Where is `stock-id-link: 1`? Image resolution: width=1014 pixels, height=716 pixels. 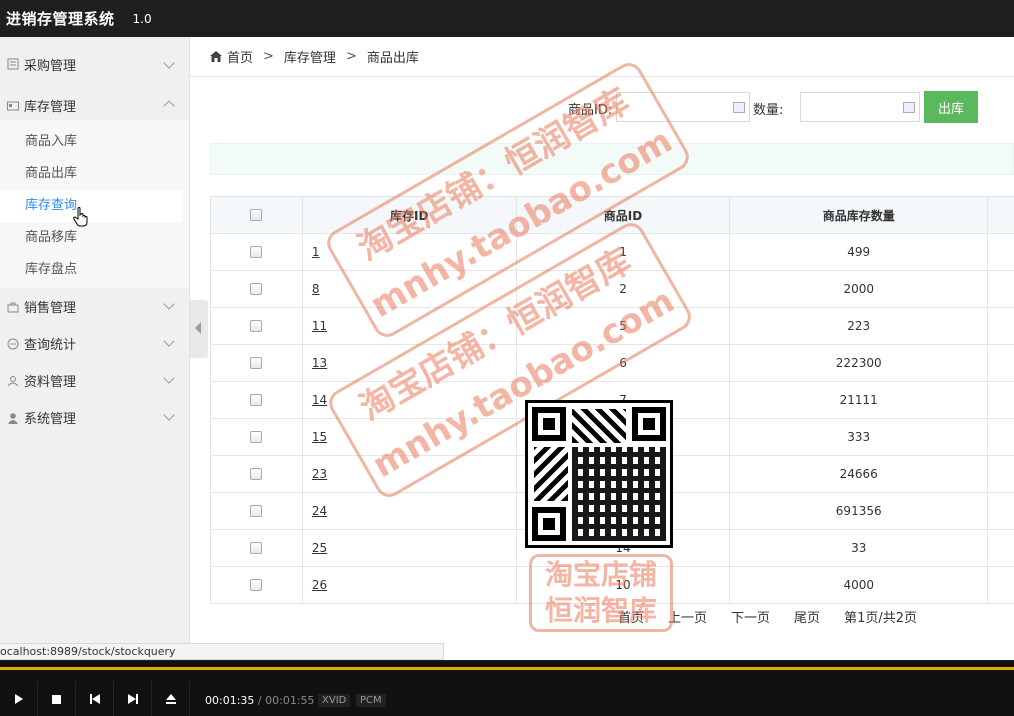 stock-id-link: 1 is located at coordinates (316, 252).